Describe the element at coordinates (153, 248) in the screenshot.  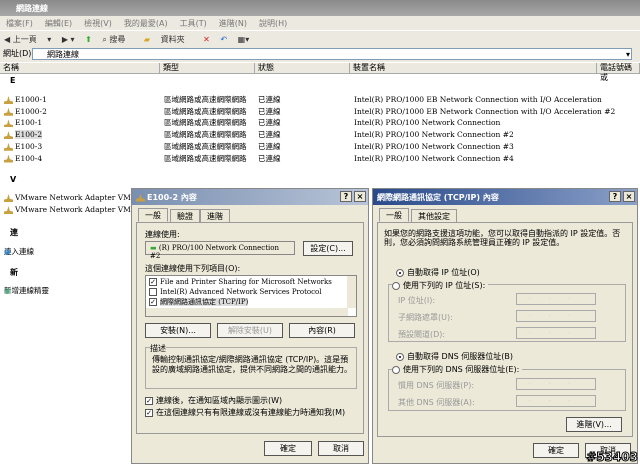
I see `adapter-icon: ▬` at that location.